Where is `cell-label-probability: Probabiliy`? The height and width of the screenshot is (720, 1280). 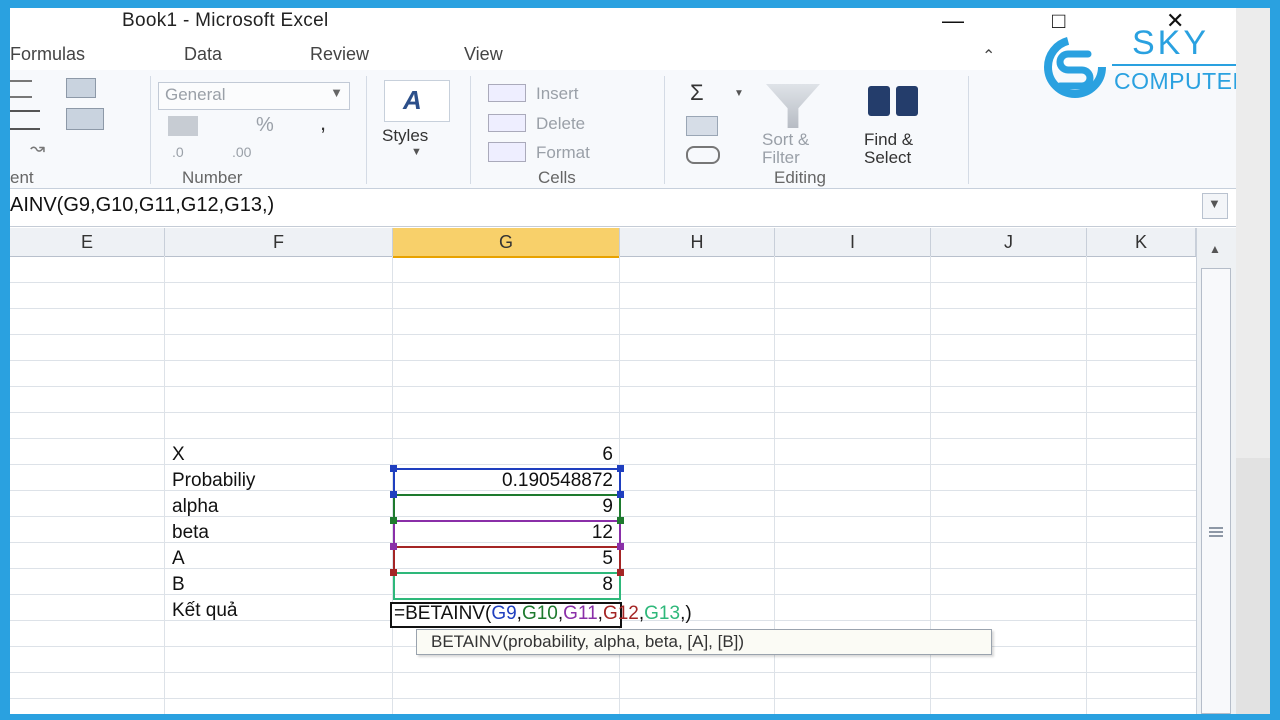
cell-label-probability: Probabiliy is located at coordinates (213, 481).